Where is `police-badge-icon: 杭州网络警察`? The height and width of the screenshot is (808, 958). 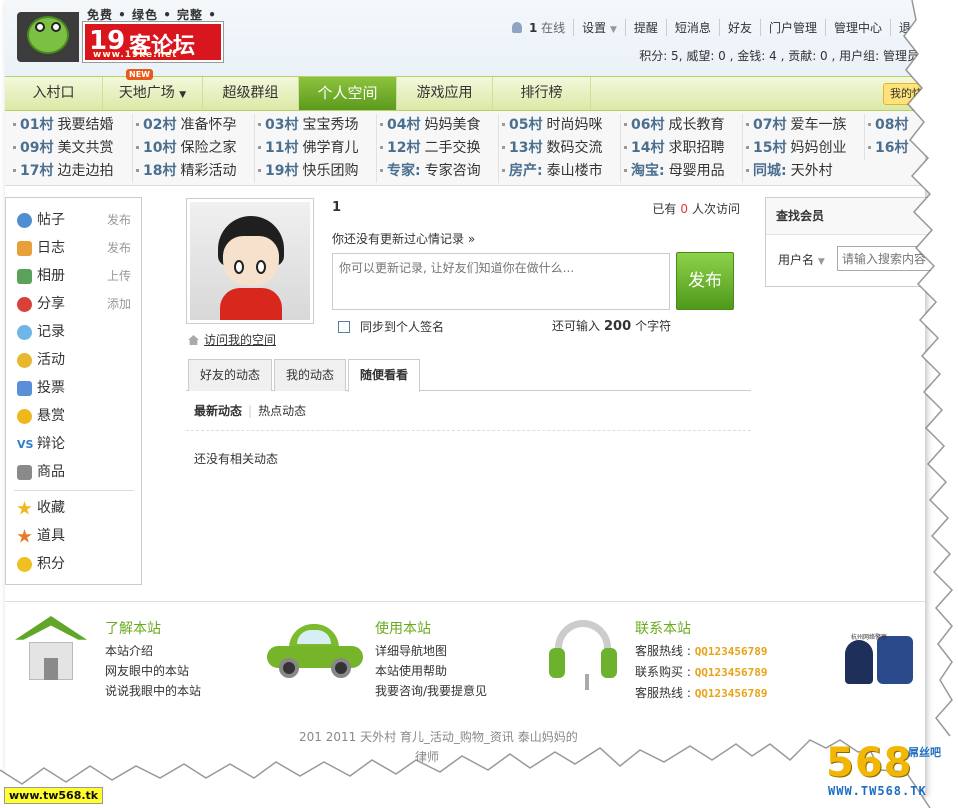 police-badge-icon: 杭州网络警察 is located at coordinates (880, 660).